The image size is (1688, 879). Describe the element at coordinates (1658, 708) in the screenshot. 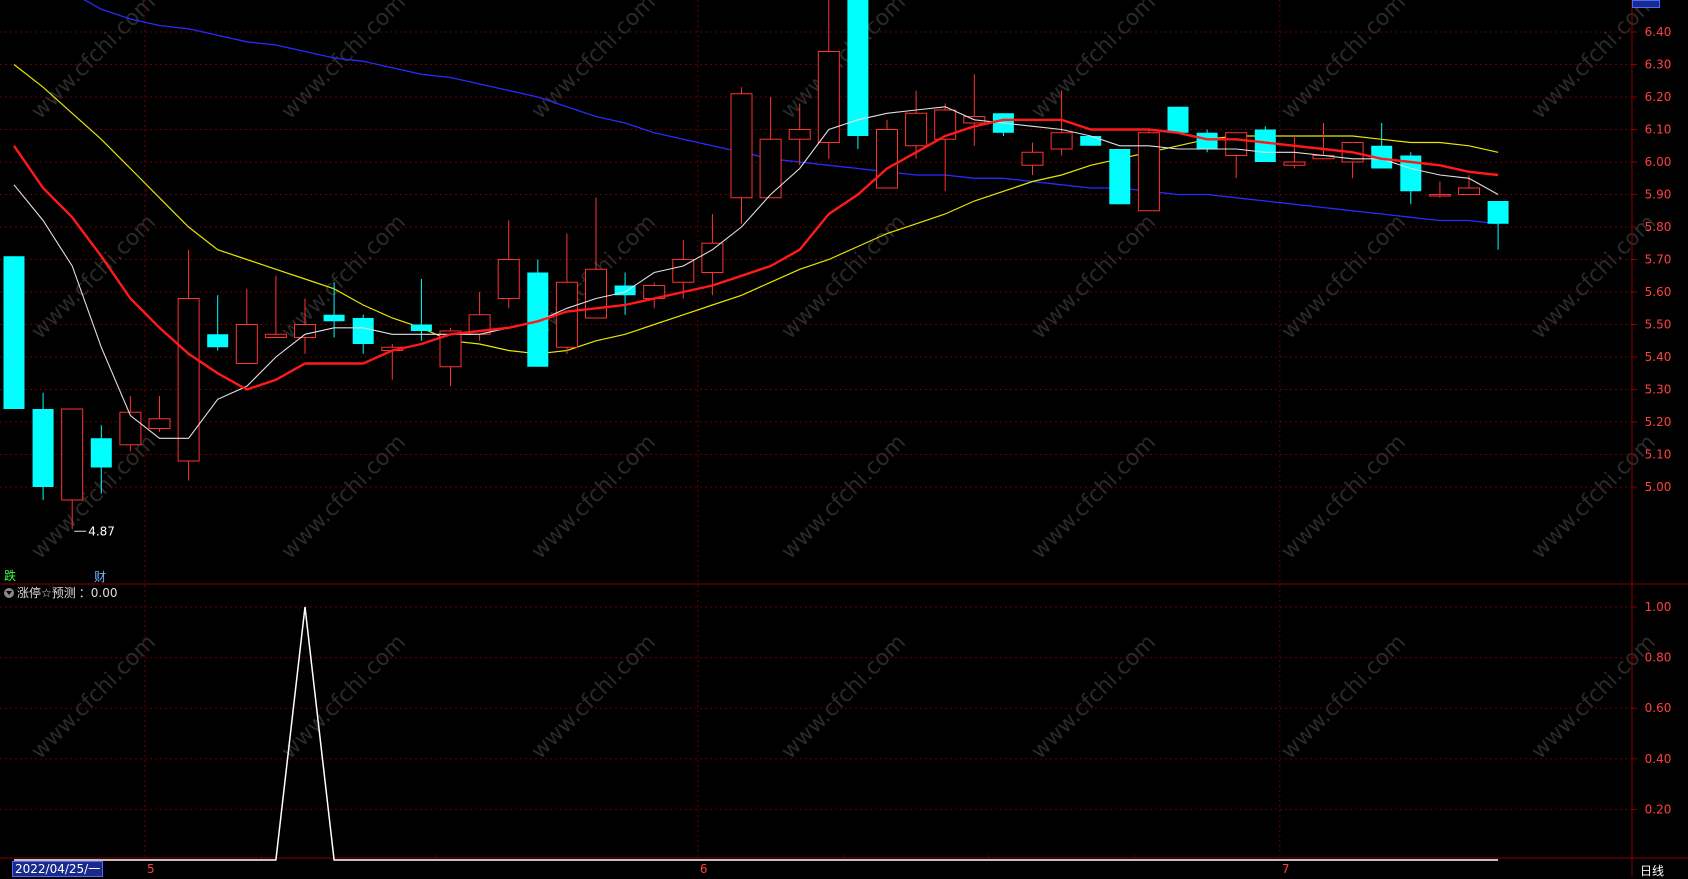

I see `indicator-tick-label: 0.60` at that location.